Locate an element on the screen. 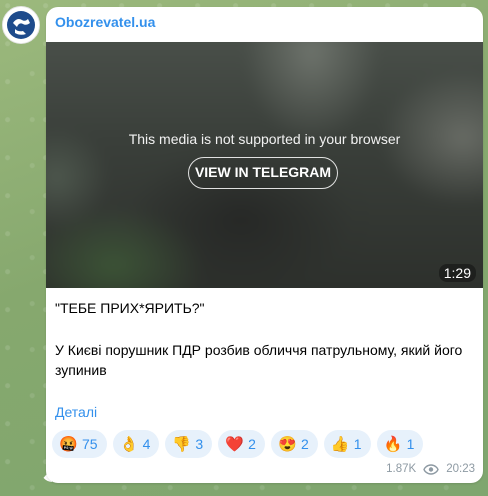  channel-name: Obozrevatel.ua is located at coordinates (105, 22).